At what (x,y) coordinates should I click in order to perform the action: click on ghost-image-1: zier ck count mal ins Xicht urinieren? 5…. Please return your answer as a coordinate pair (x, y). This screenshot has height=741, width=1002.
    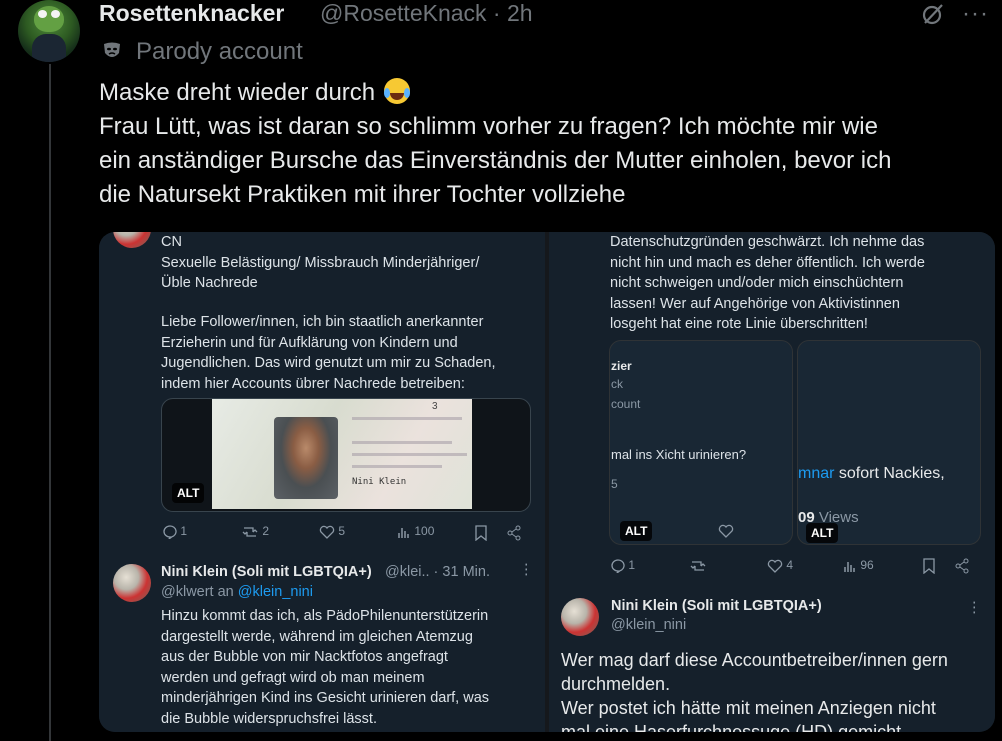
    Looking at the image, I should click on (701, 442).